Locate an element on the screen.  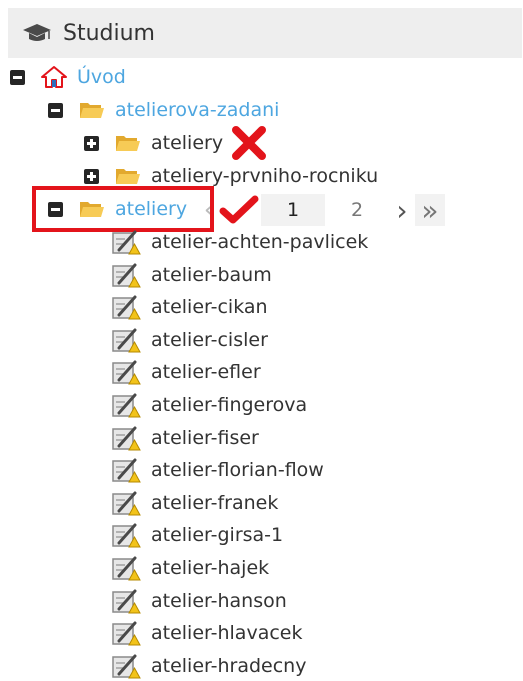
list-item-label: atelier-baum is located at coordinates (211, 274).